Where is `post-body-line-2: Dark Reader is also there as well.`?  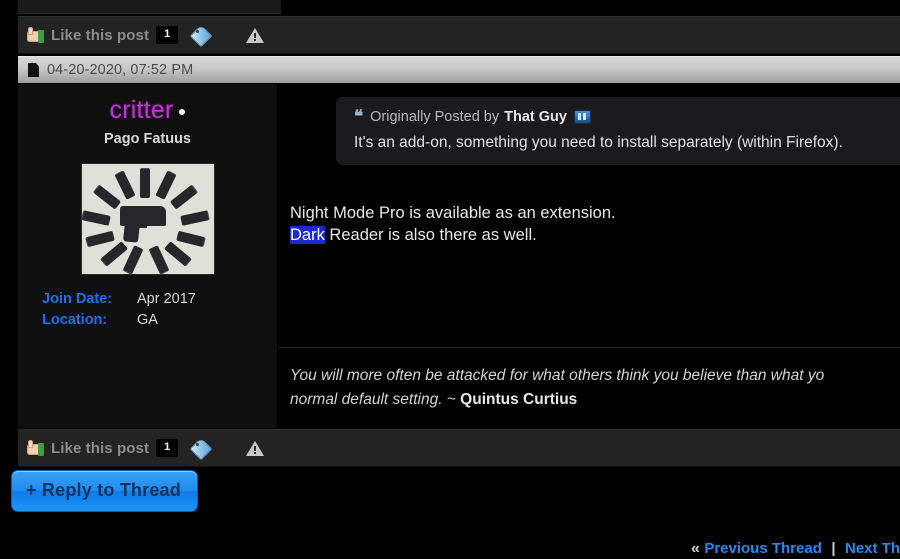
post-body-line-2: Dark Reader is also there as well. is located at coordinates (453, 235).